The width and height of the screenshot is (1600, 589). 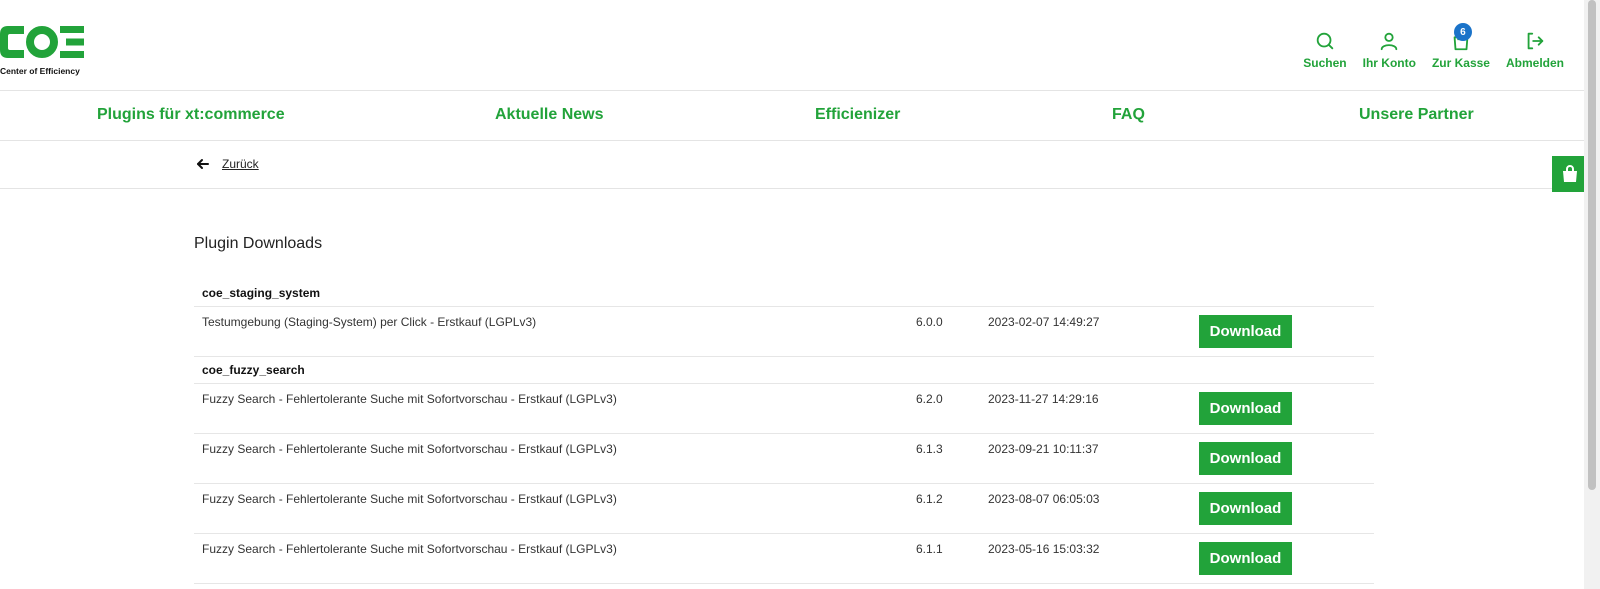 I want to click on header-divider, so click(x=792, y=90).